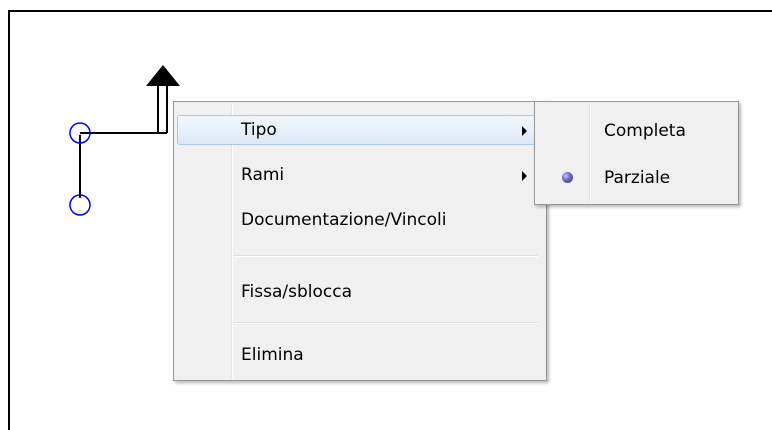  I want to click on menu-item-tipo: Tipo, so click(359, 130).